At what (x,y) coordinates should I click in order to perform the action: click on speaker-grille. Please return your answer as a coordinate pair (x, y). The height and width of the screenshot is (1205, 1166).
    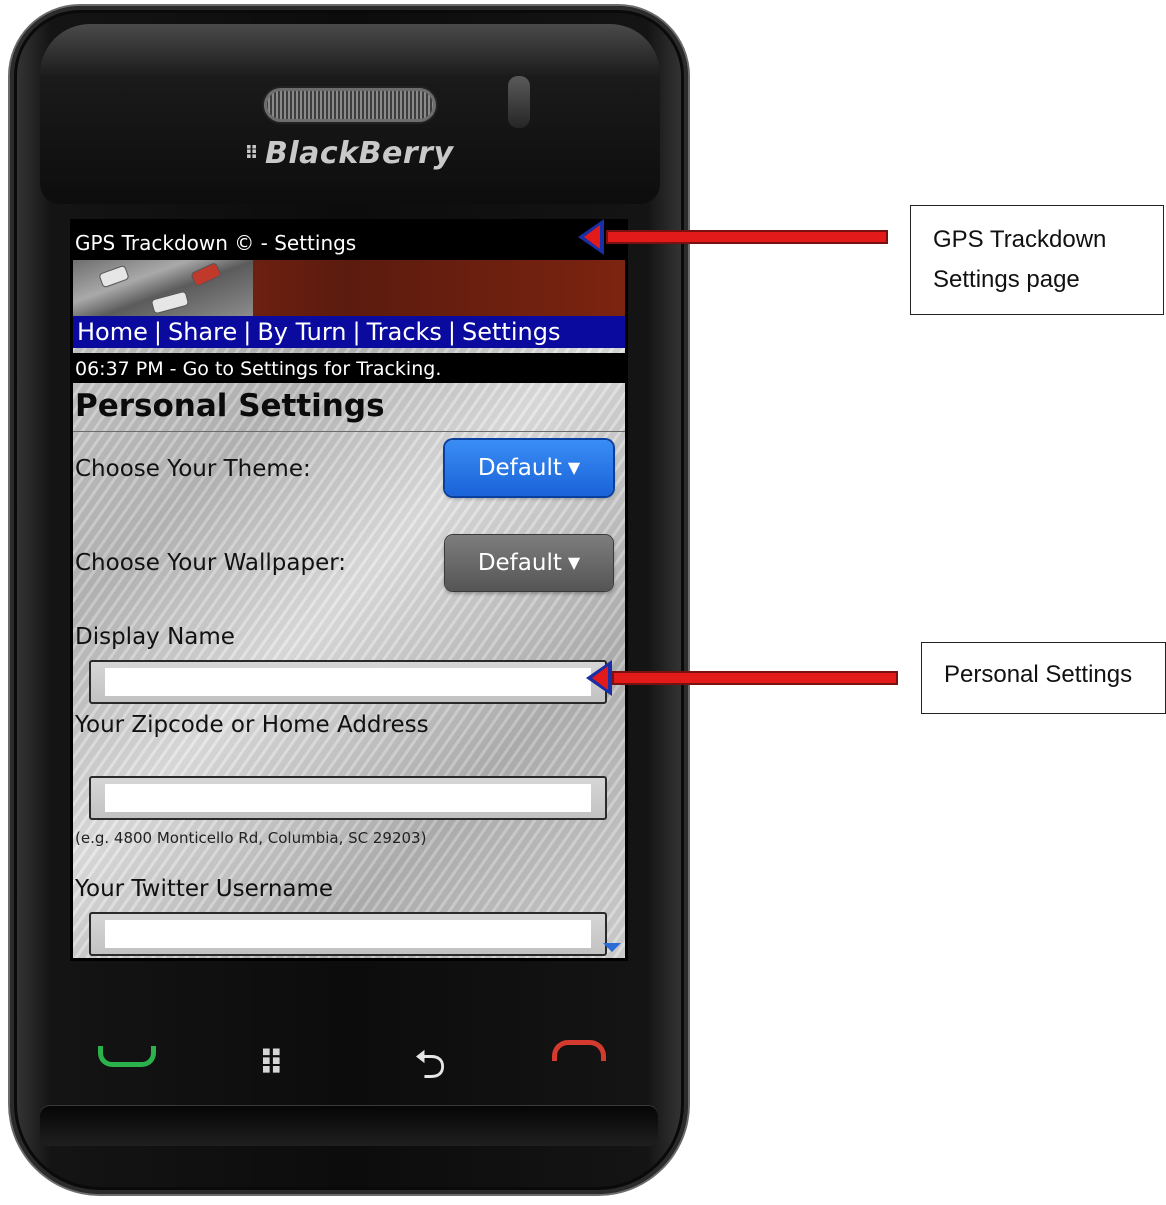
    Looking at the image, I should click on (350, 105).